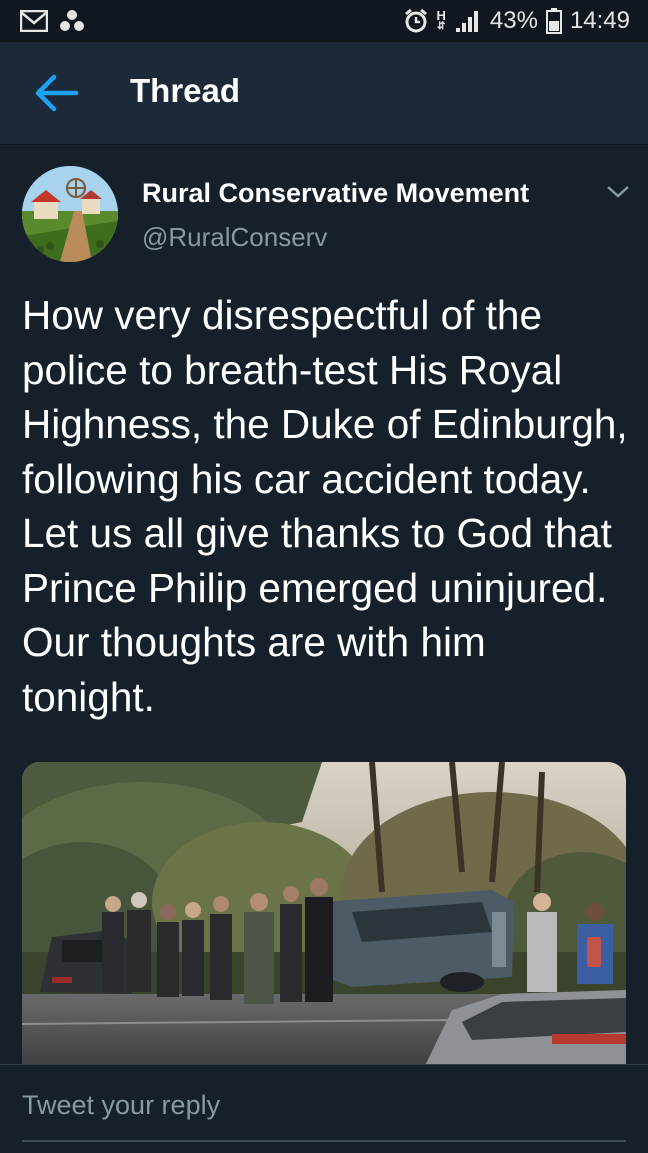 This screenshot has width=648, height=1153. What do you see at coordinates (335, 193) in the screenshot?
I see `author-name: Rural Conservative Movement` at bounding box center [335, 193].